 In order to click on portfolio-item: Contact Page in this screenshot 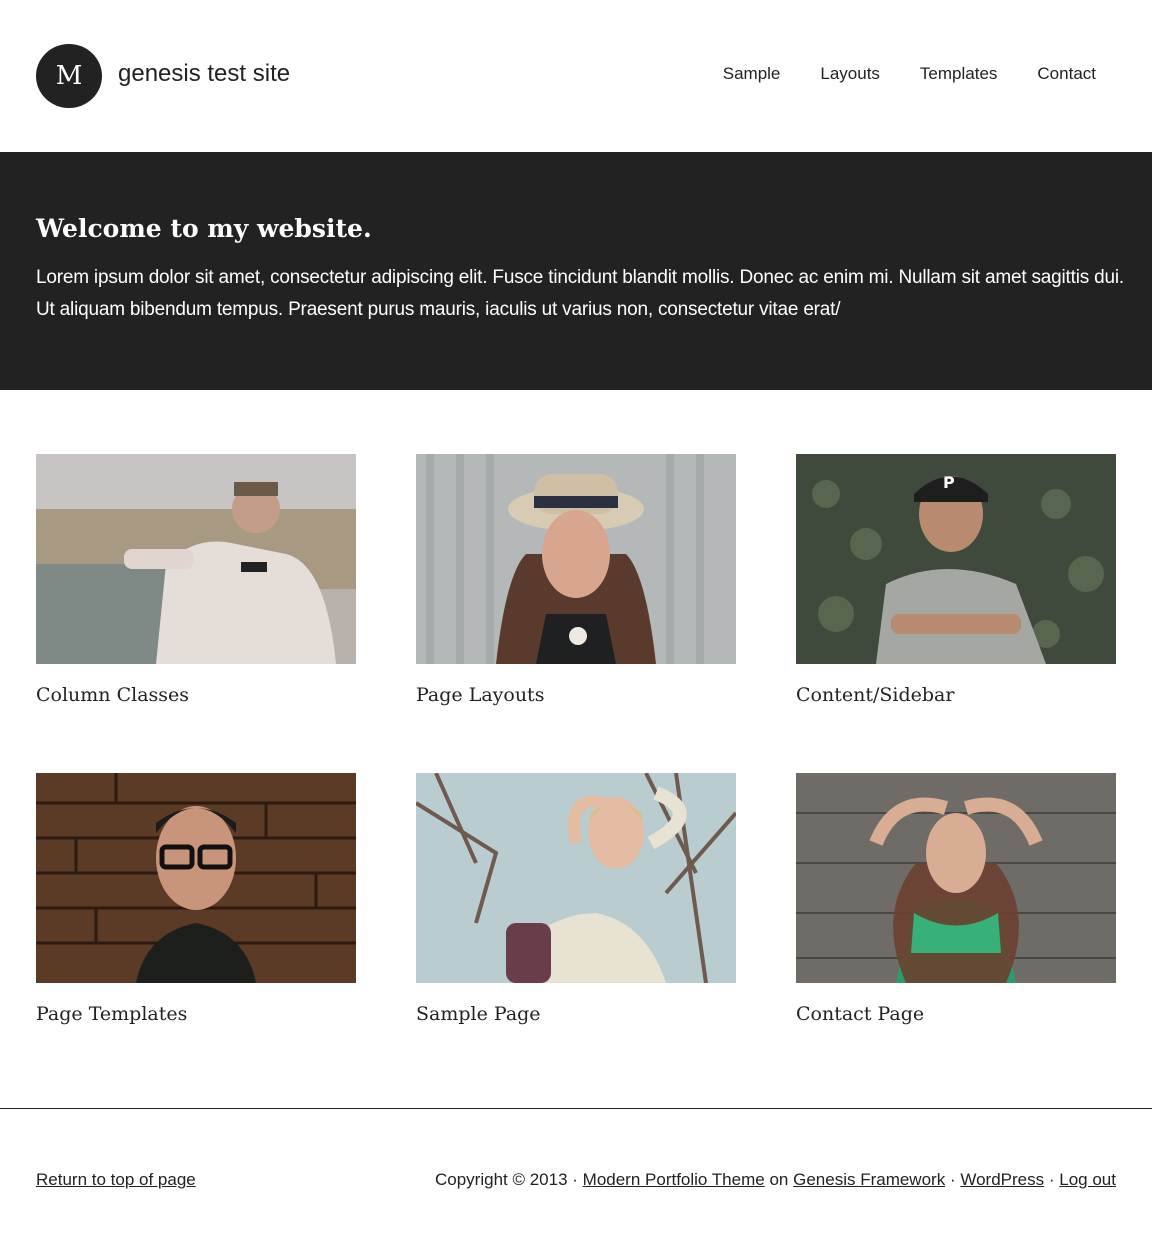, I will do `click(956, 899)`.